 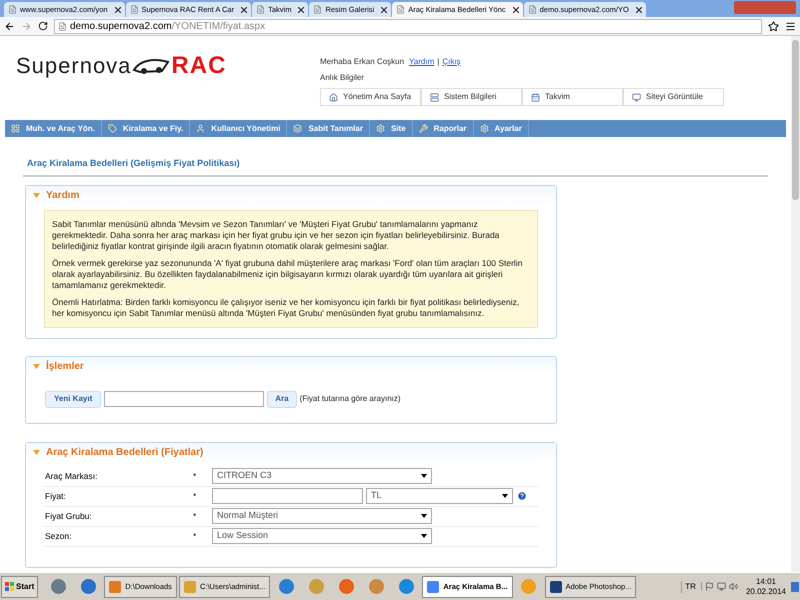 I want to click on gear-icon, so click(x=380, y=128).